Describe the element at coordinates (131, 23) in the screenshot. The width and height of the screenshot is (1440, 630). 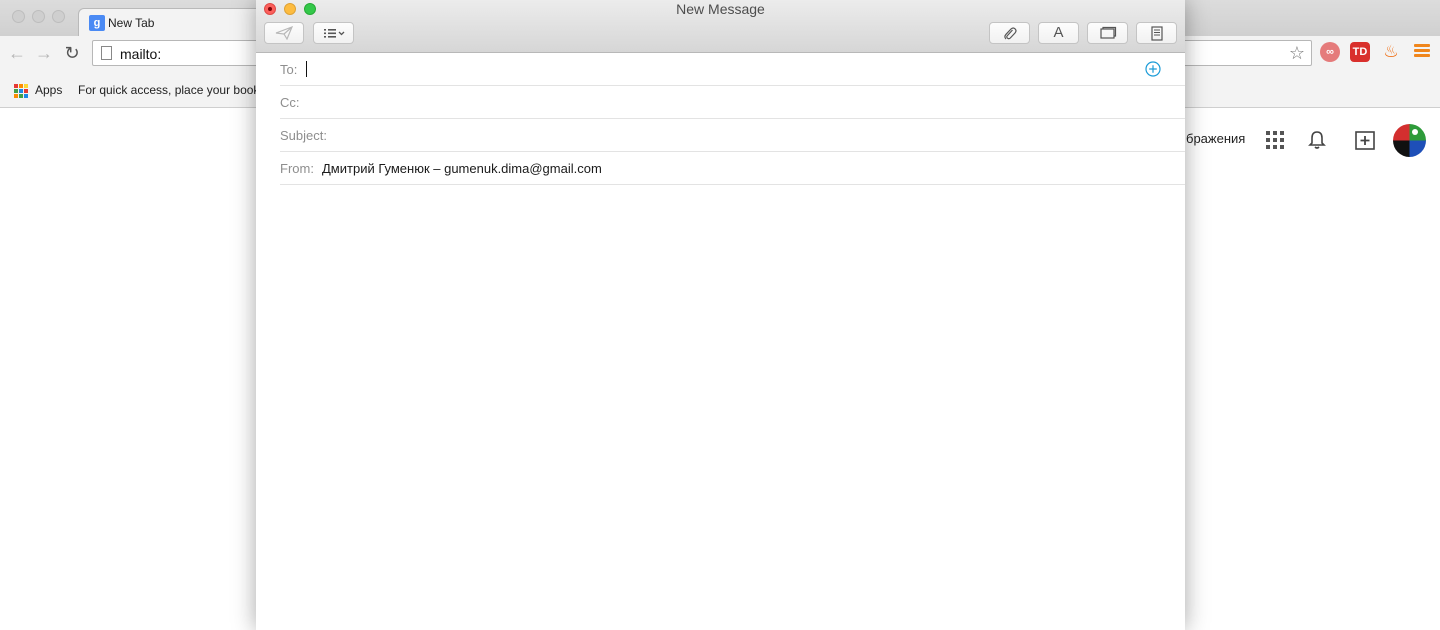
I see `tab-title: New Tab` at that location.